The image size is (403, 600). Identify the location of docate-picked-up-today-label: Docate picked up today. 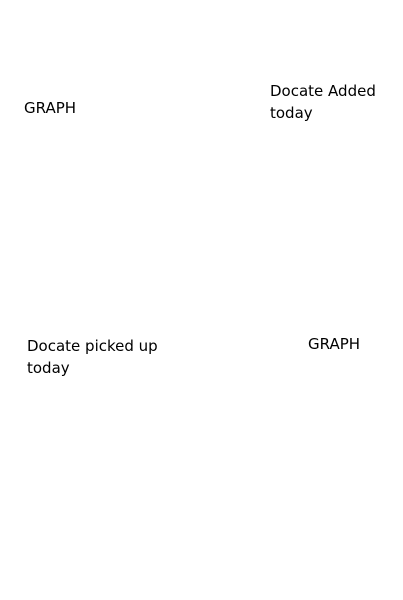
(92, 357).